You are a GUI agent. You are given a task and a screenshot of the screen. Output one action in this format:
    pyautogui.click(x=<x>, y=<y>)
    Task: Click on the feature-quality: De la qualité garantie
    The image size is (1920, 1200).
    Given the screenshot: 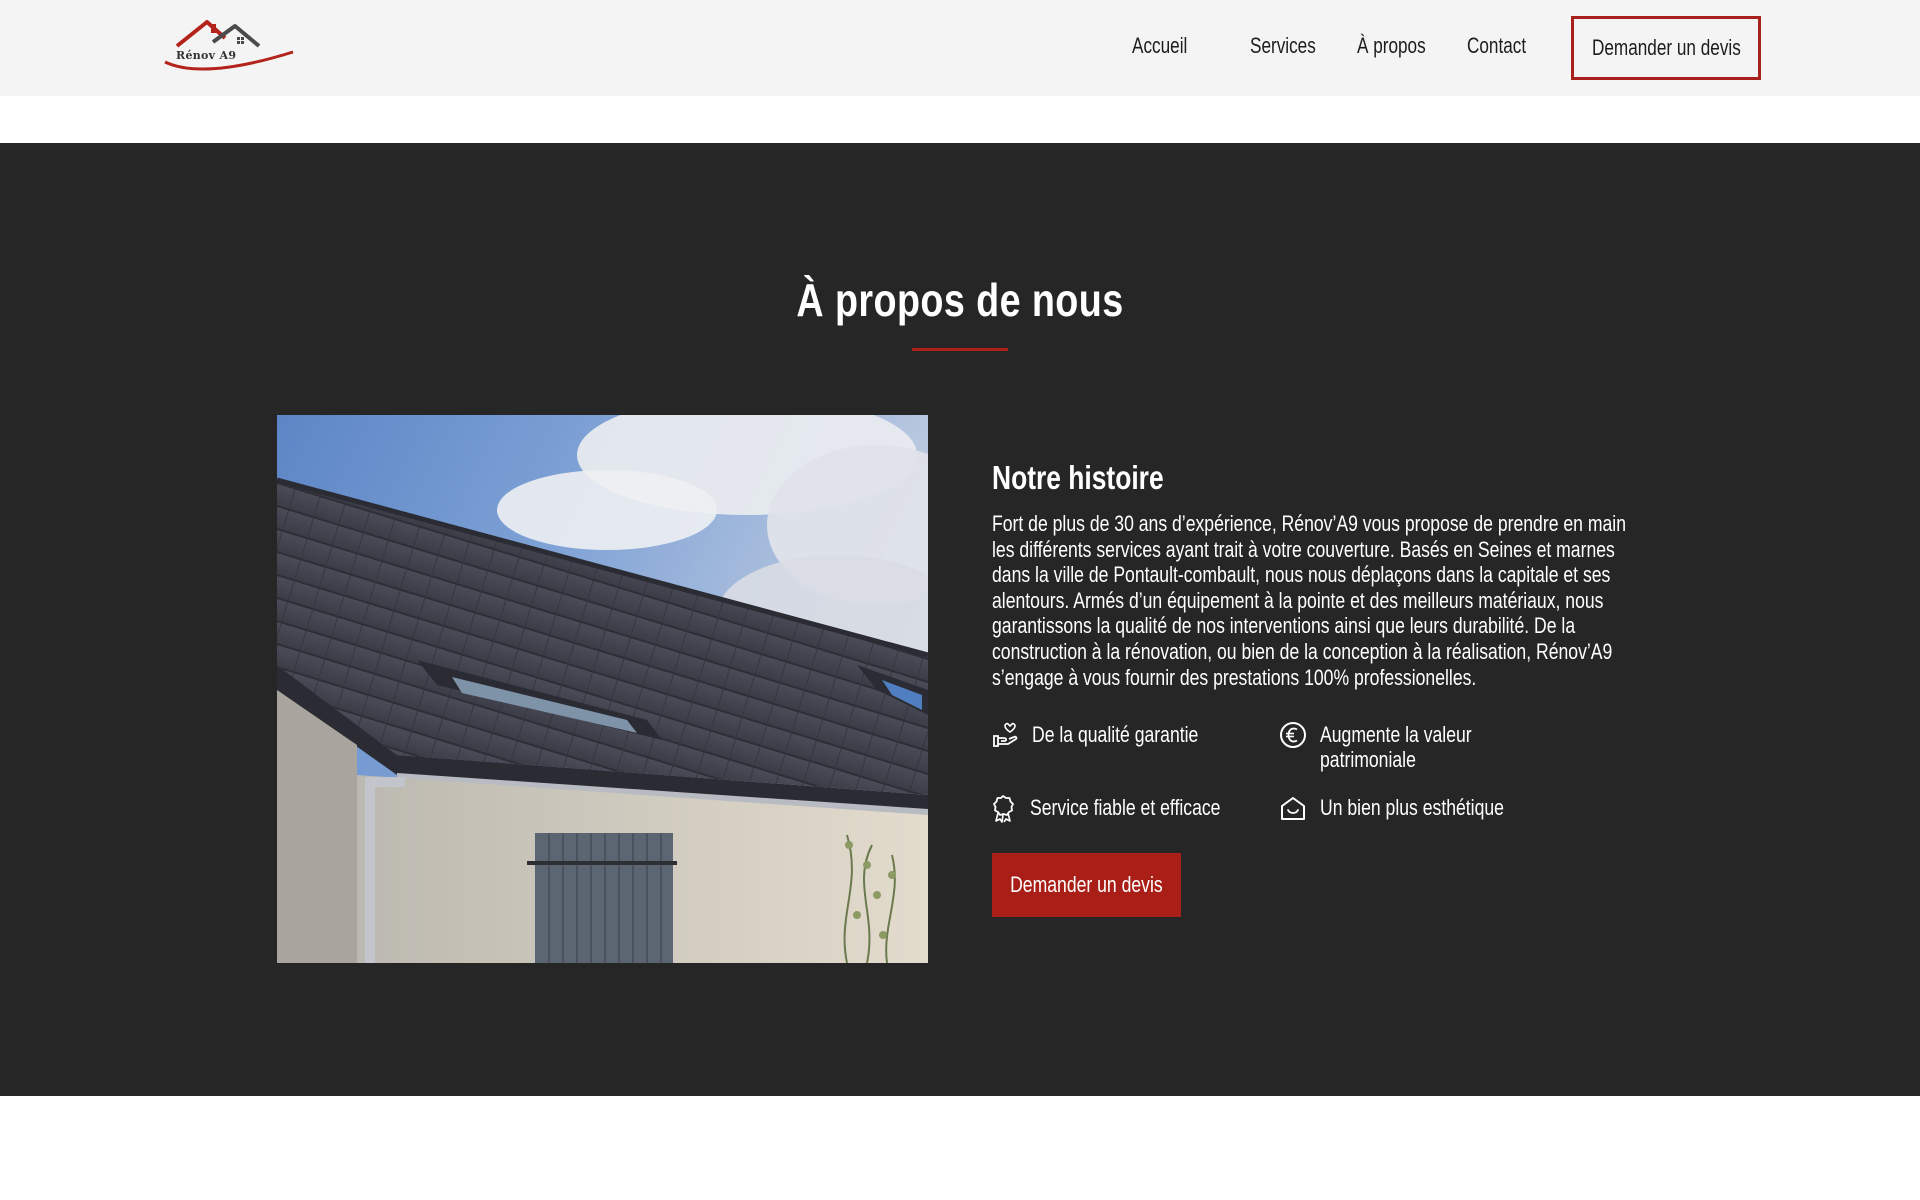 What is the action you would take?
    pyautogui.click(x=1141, y=735)
    